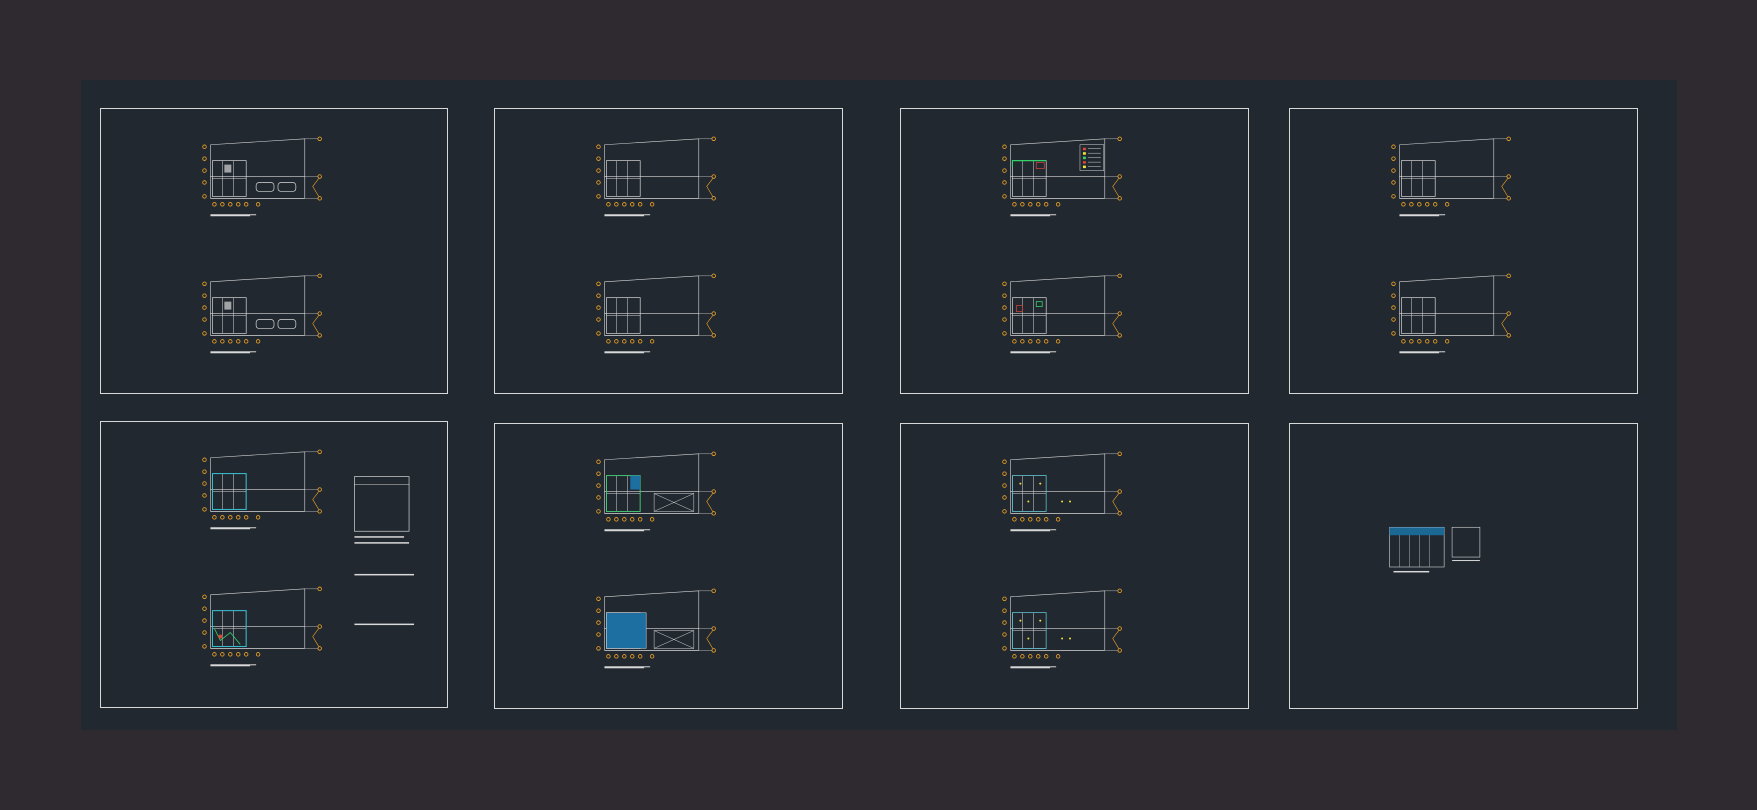 The width and height of the screenshot is (1757, 810). I want to click on sheet-6-drawing, so click(656, 560).